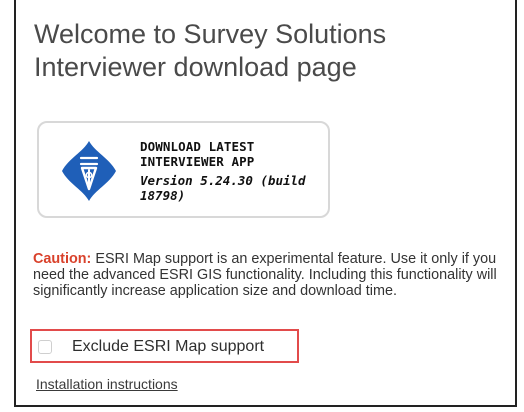  I want to click on exclude-esri-label: Exclude ESRI Map support, so click(168, 347).